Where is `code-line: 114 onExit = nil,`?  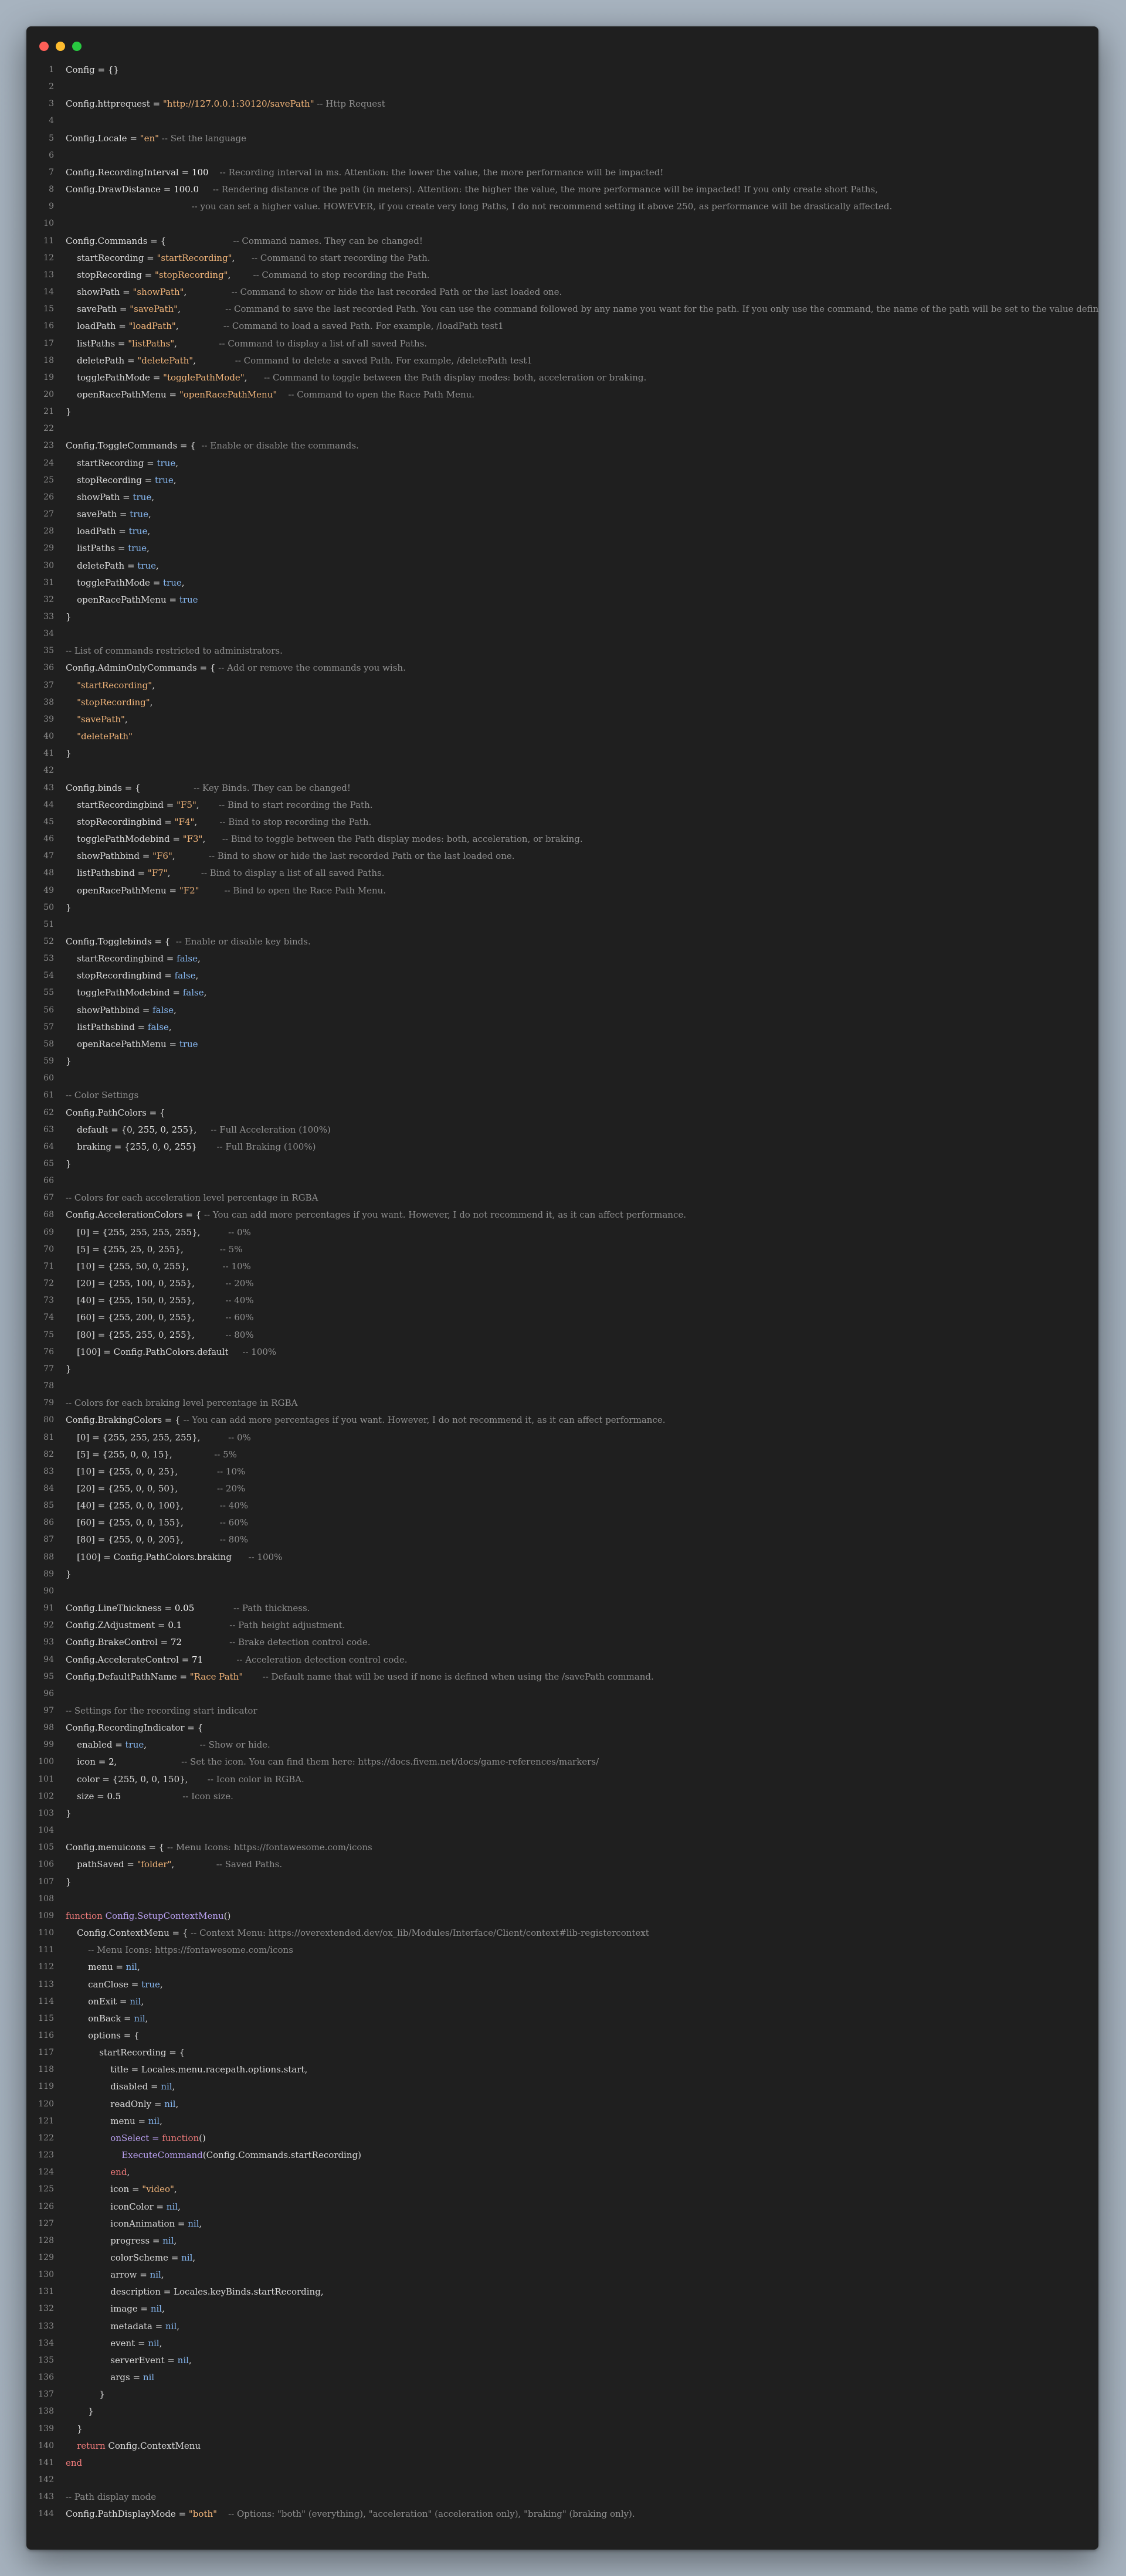 code-line: 114 onExit = nil, is located at coordinates (562, 2002).